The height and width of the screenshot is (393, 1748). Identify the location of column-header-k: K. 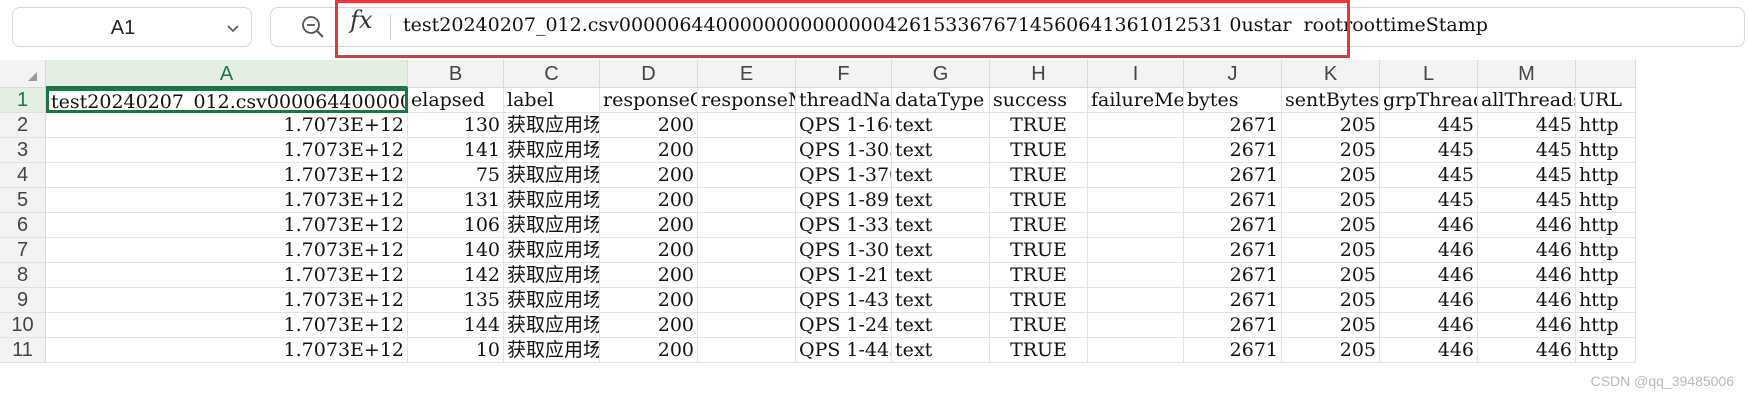
(1331, 74).